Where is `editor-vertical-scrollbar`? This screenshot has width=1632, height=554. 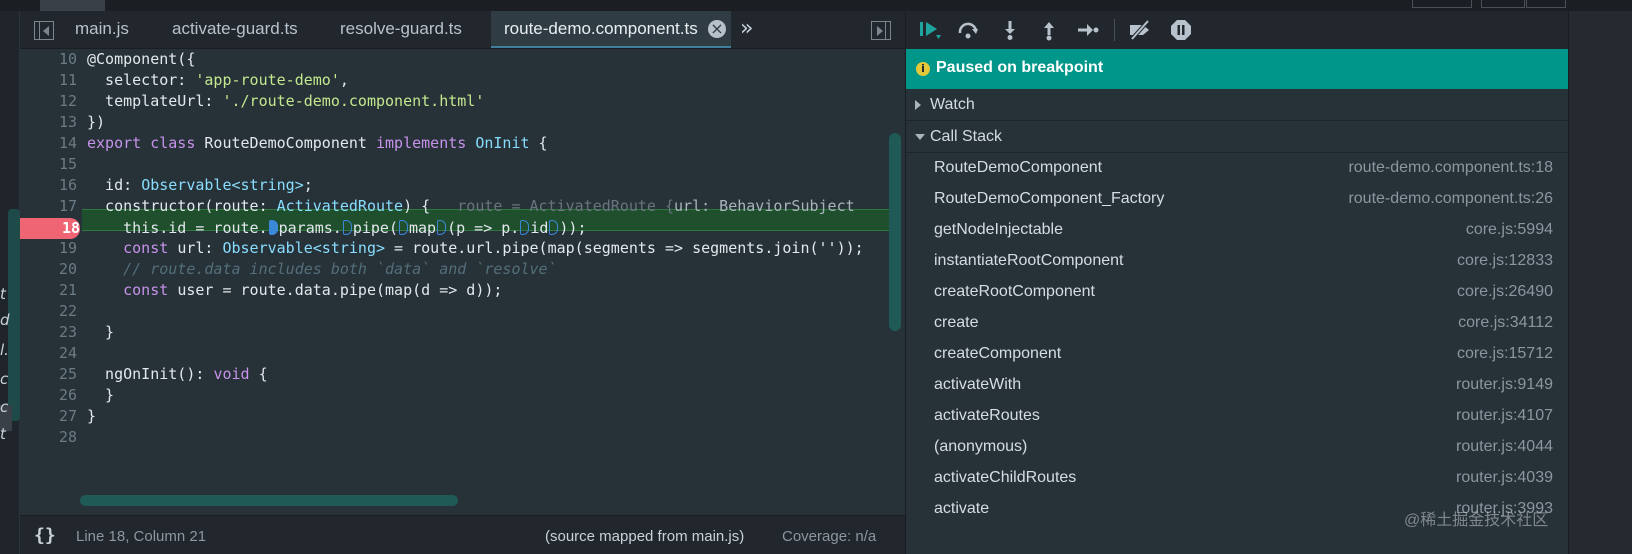 editor-vertical-scrollbar is located at coordinates (895, 232).